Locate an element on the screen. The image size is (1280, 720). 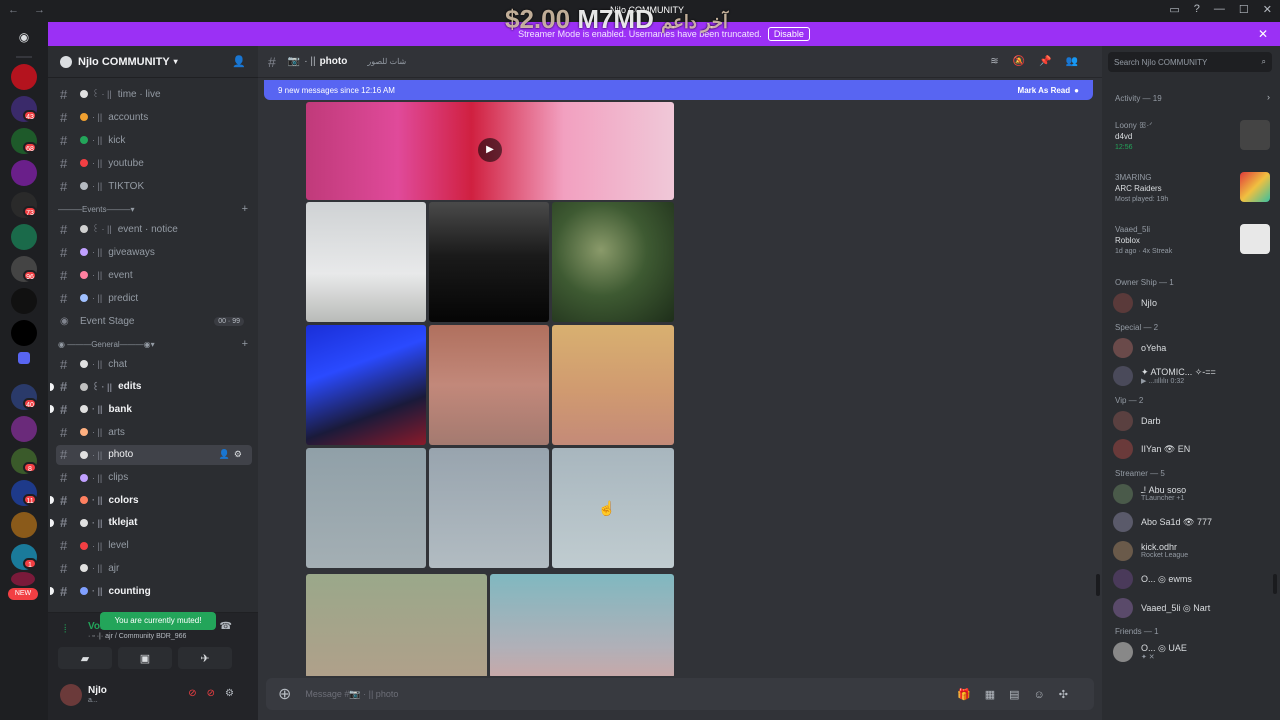
member-row: NjIo is located at coordinates (1193, 303).